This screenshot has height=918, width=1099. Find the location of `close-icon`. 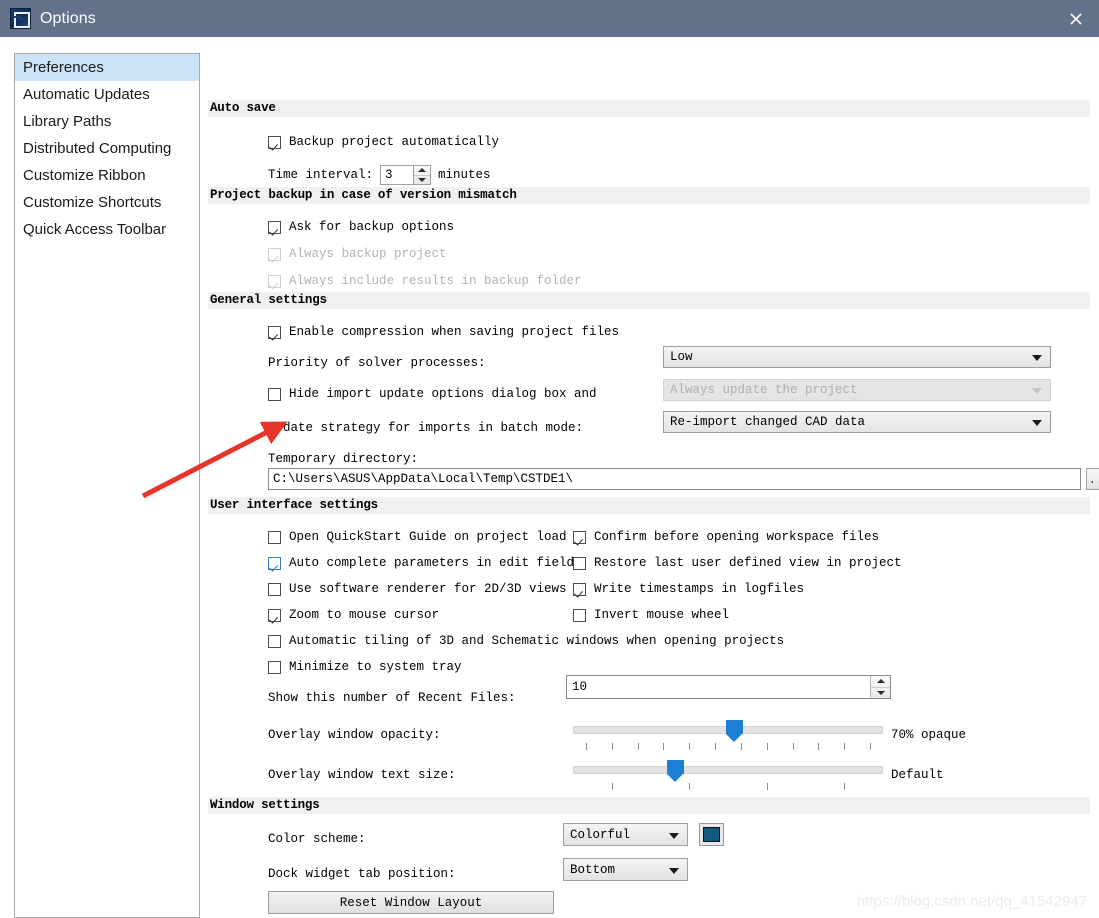

close-icon is located at coordinates (1076, 18).